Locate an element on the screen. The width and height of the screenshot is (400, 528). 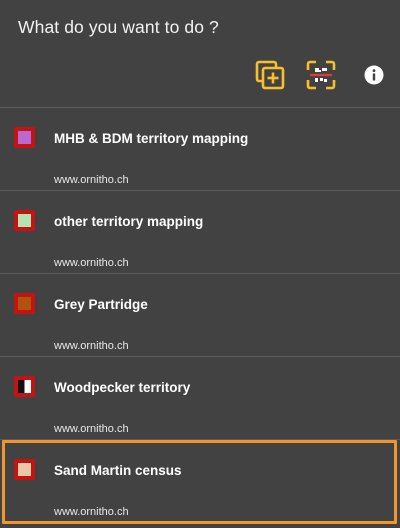
info-icon is located at coordinates (374, 75).